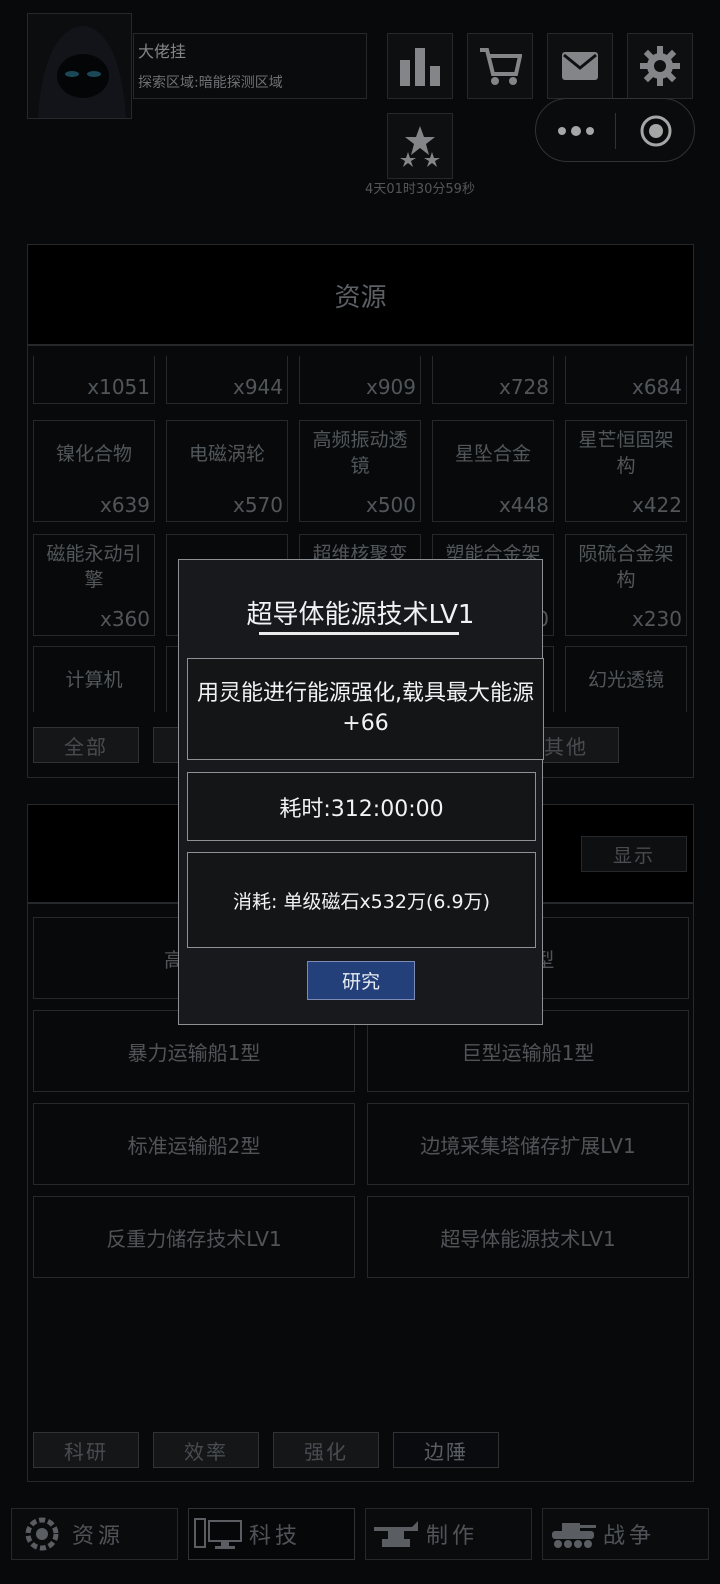 The height and width of the screenshot is (1584, 720). What do you see at coordinates (361, 980) in the screenshot?
I see `research-button: 研究` at bounding box center [361, 980].